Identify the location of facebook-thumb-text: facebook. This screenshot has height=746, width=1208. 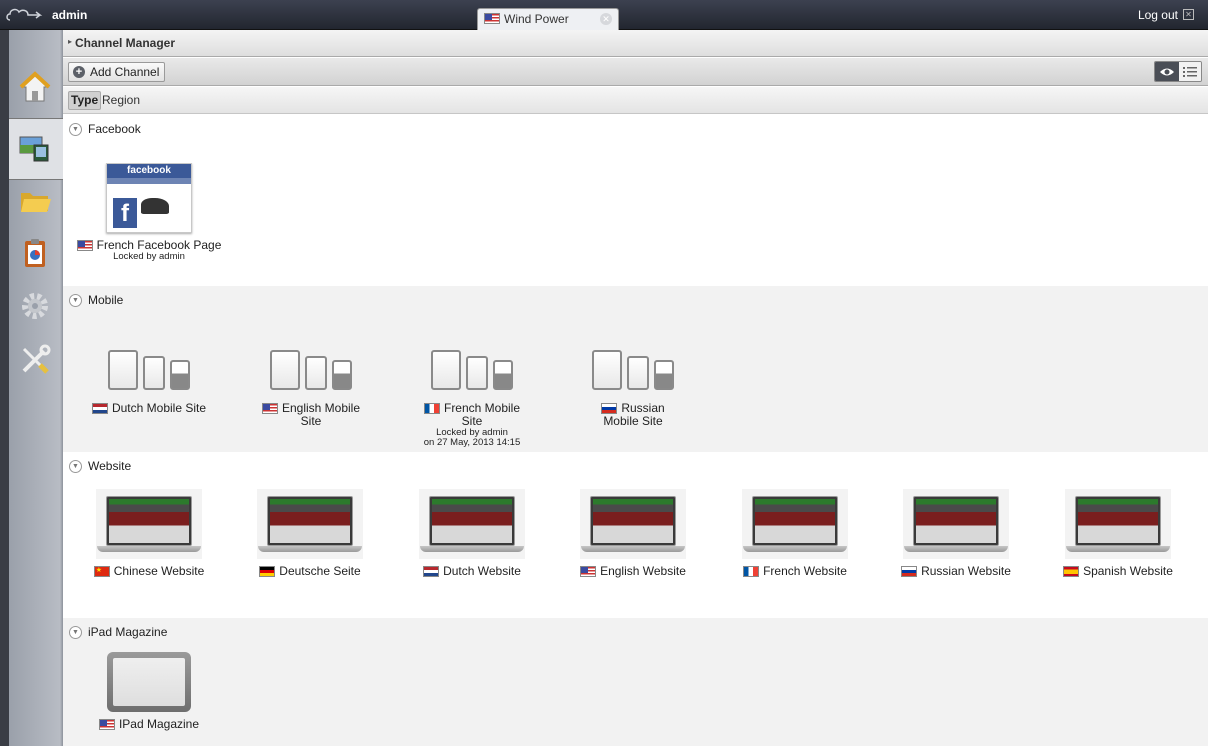
(149, 171).